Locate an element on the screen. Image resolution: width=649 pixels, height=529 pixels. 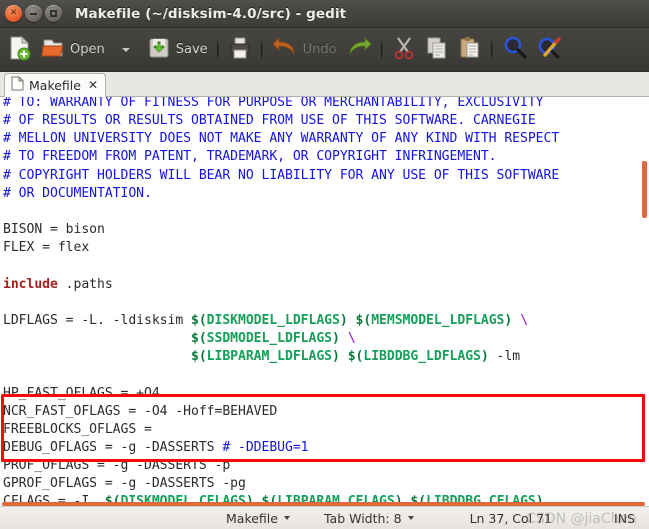
cut-button is located at coordinates (404, 50).